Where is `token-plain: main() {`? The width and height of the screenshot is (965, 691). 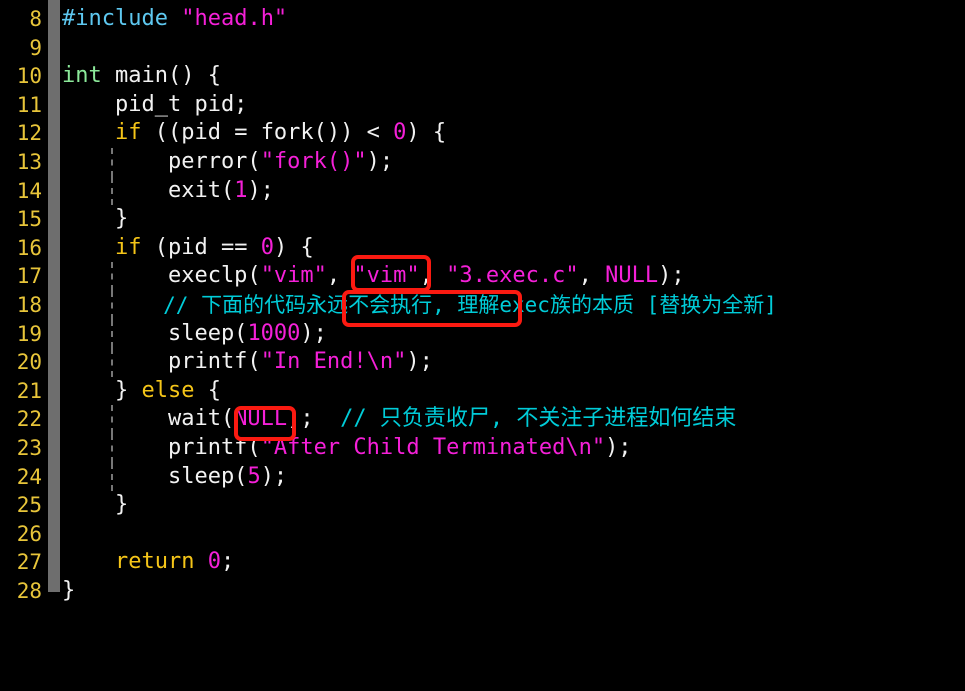
token-plain: main() { is located at coordinates (161, 76).